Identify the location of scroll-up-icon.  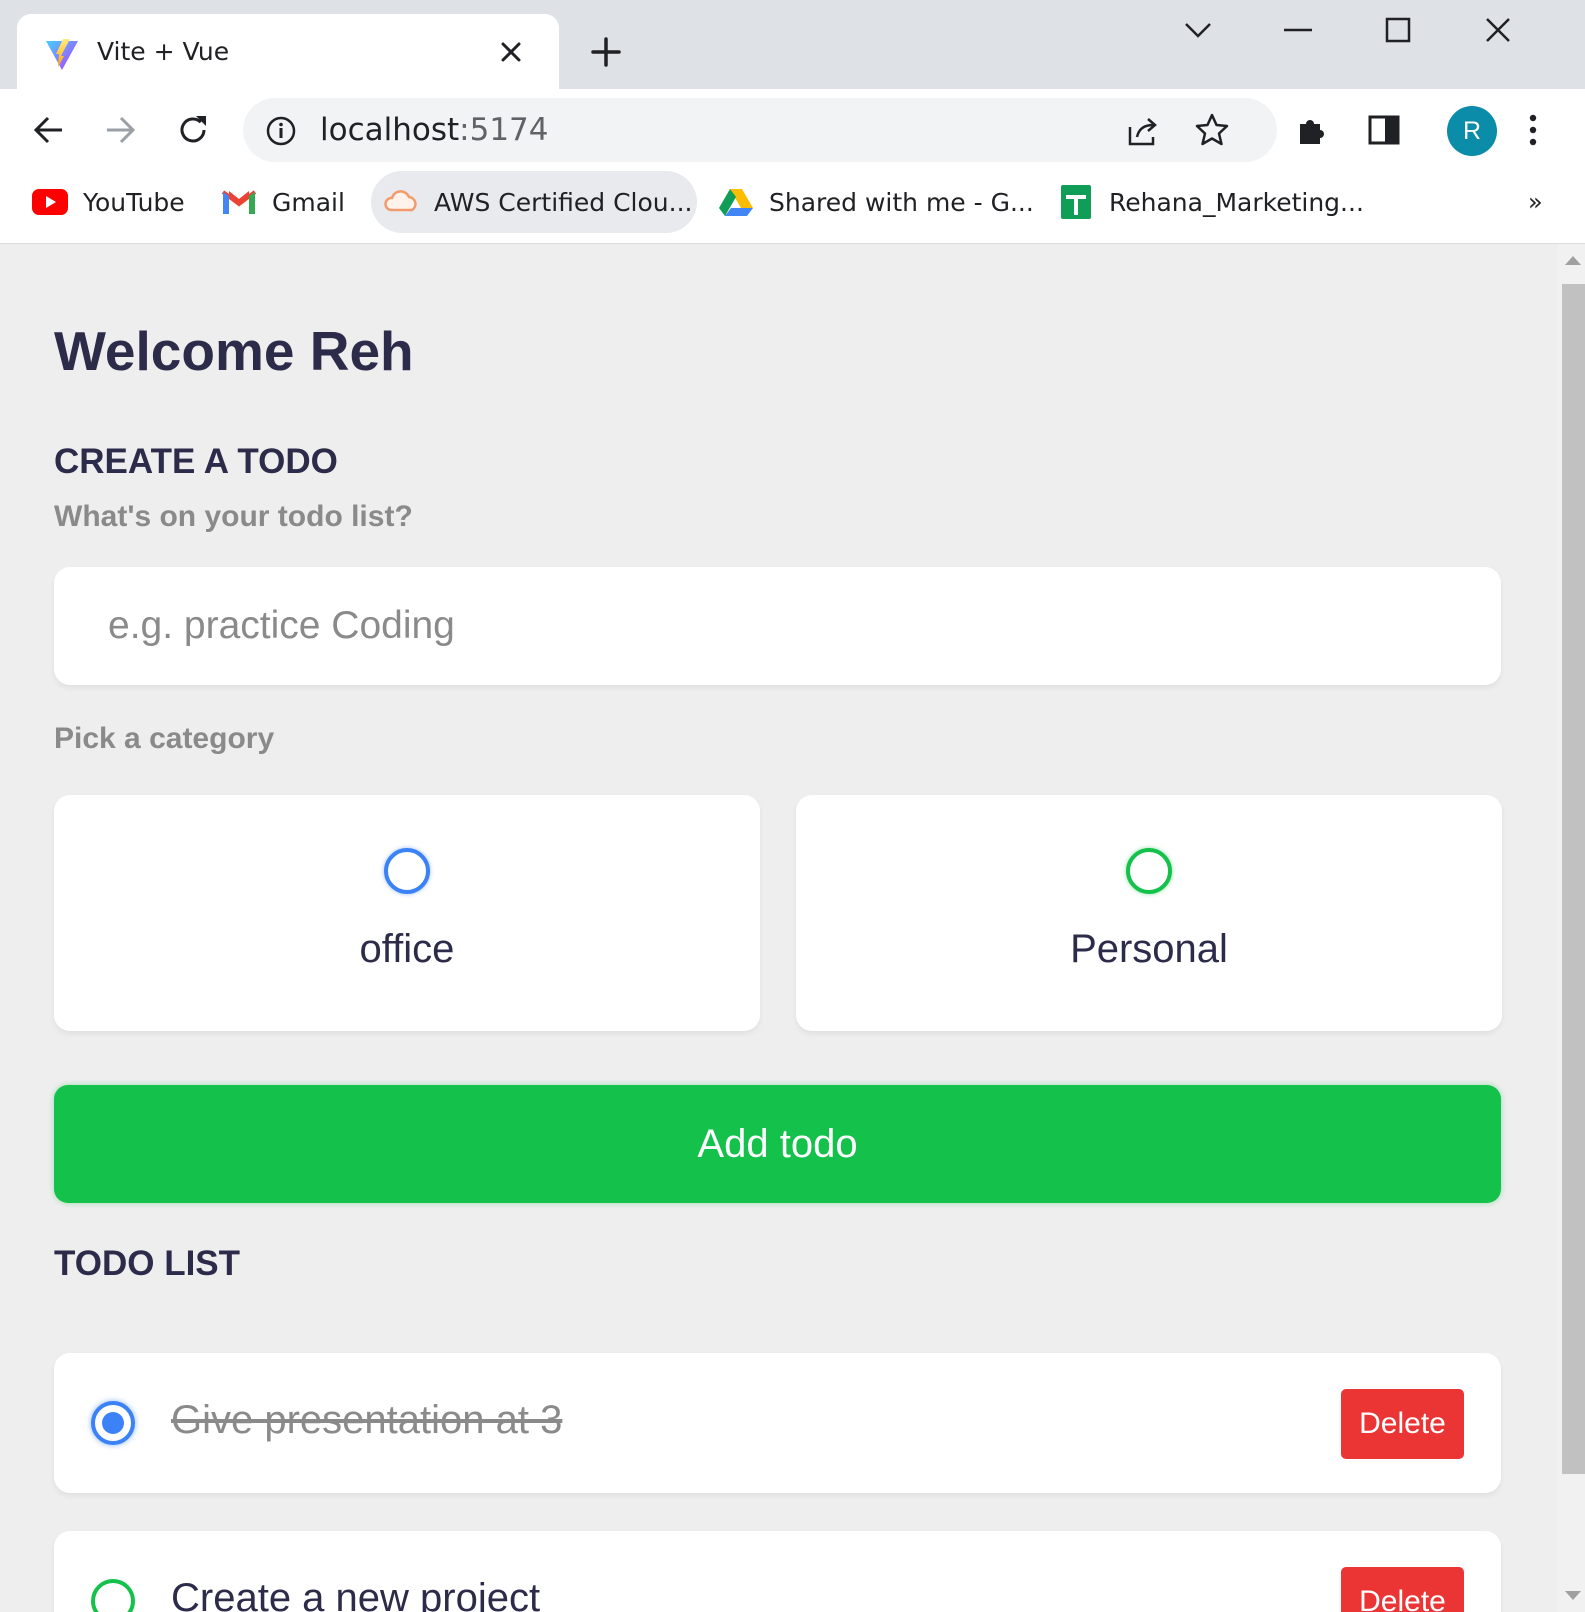
(1573, 260).